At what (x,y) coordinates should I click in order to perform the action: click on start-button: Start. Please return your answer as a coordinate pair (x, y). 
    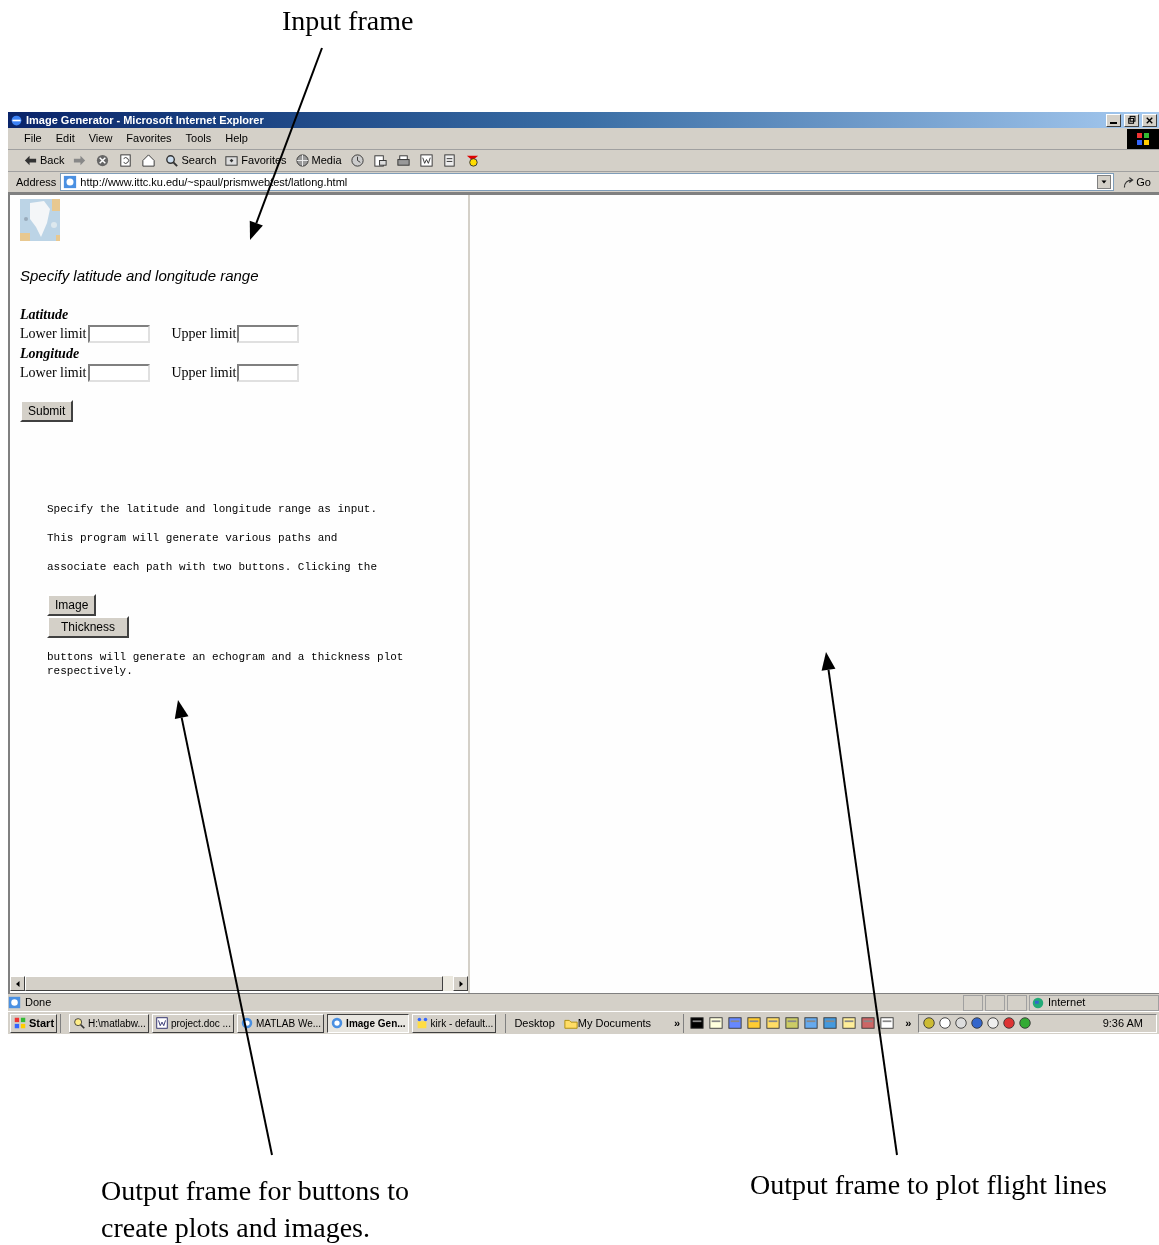
    Looking at the image, I should click on (34, 1023).